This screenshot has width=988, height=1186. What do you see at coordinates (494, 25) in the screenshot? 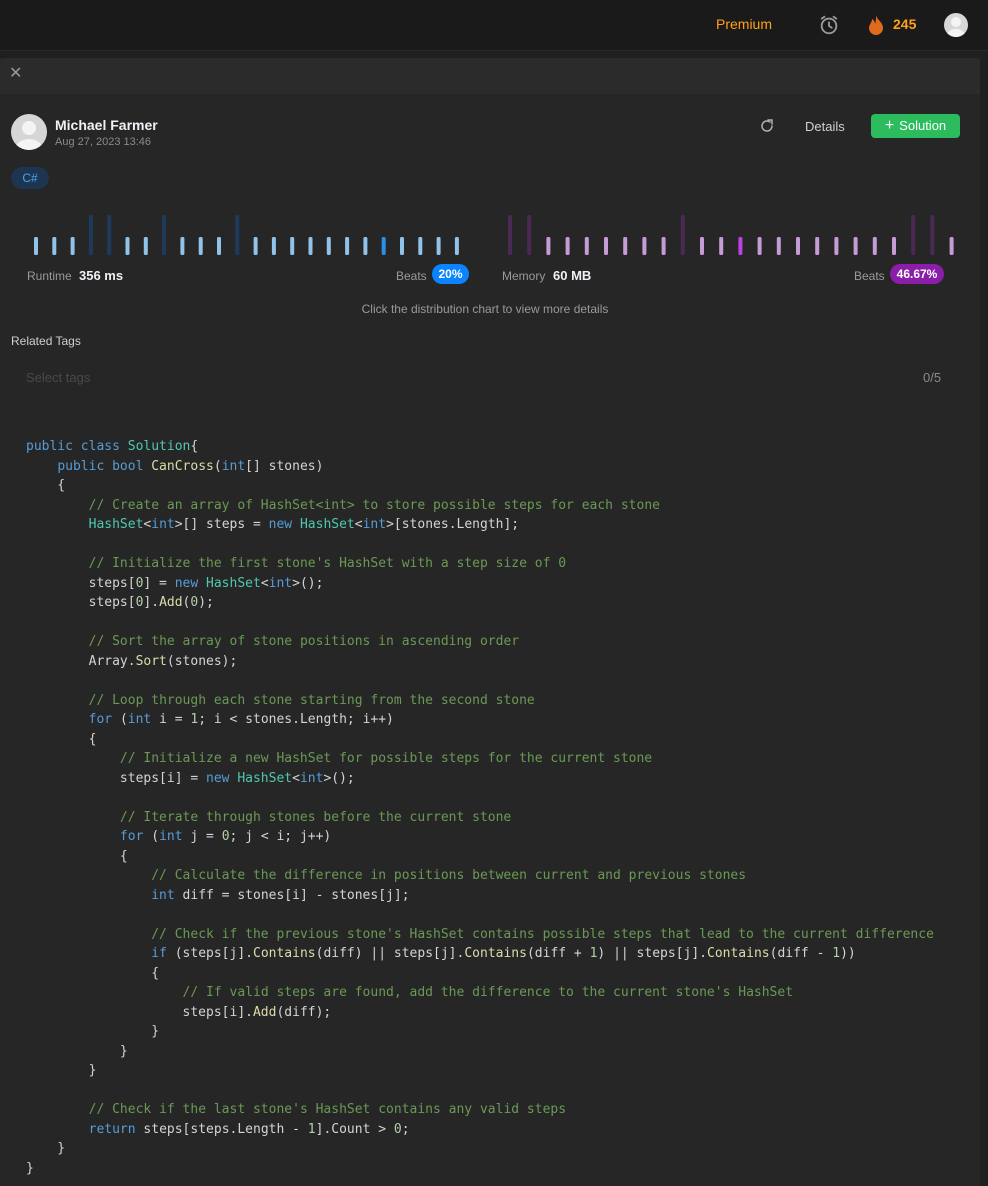
I see `top-navbar: Premium 245` at bounding box center [494, 25].